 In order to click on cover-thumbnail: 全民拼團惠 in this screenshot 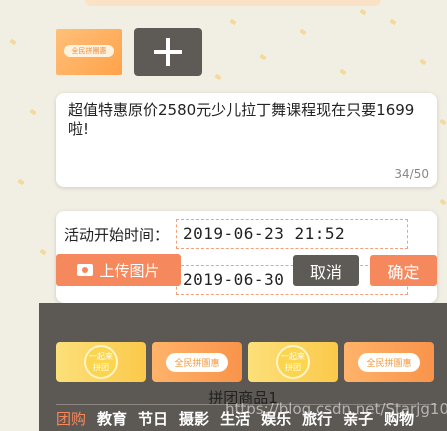, I will do `click(89, 52)`.